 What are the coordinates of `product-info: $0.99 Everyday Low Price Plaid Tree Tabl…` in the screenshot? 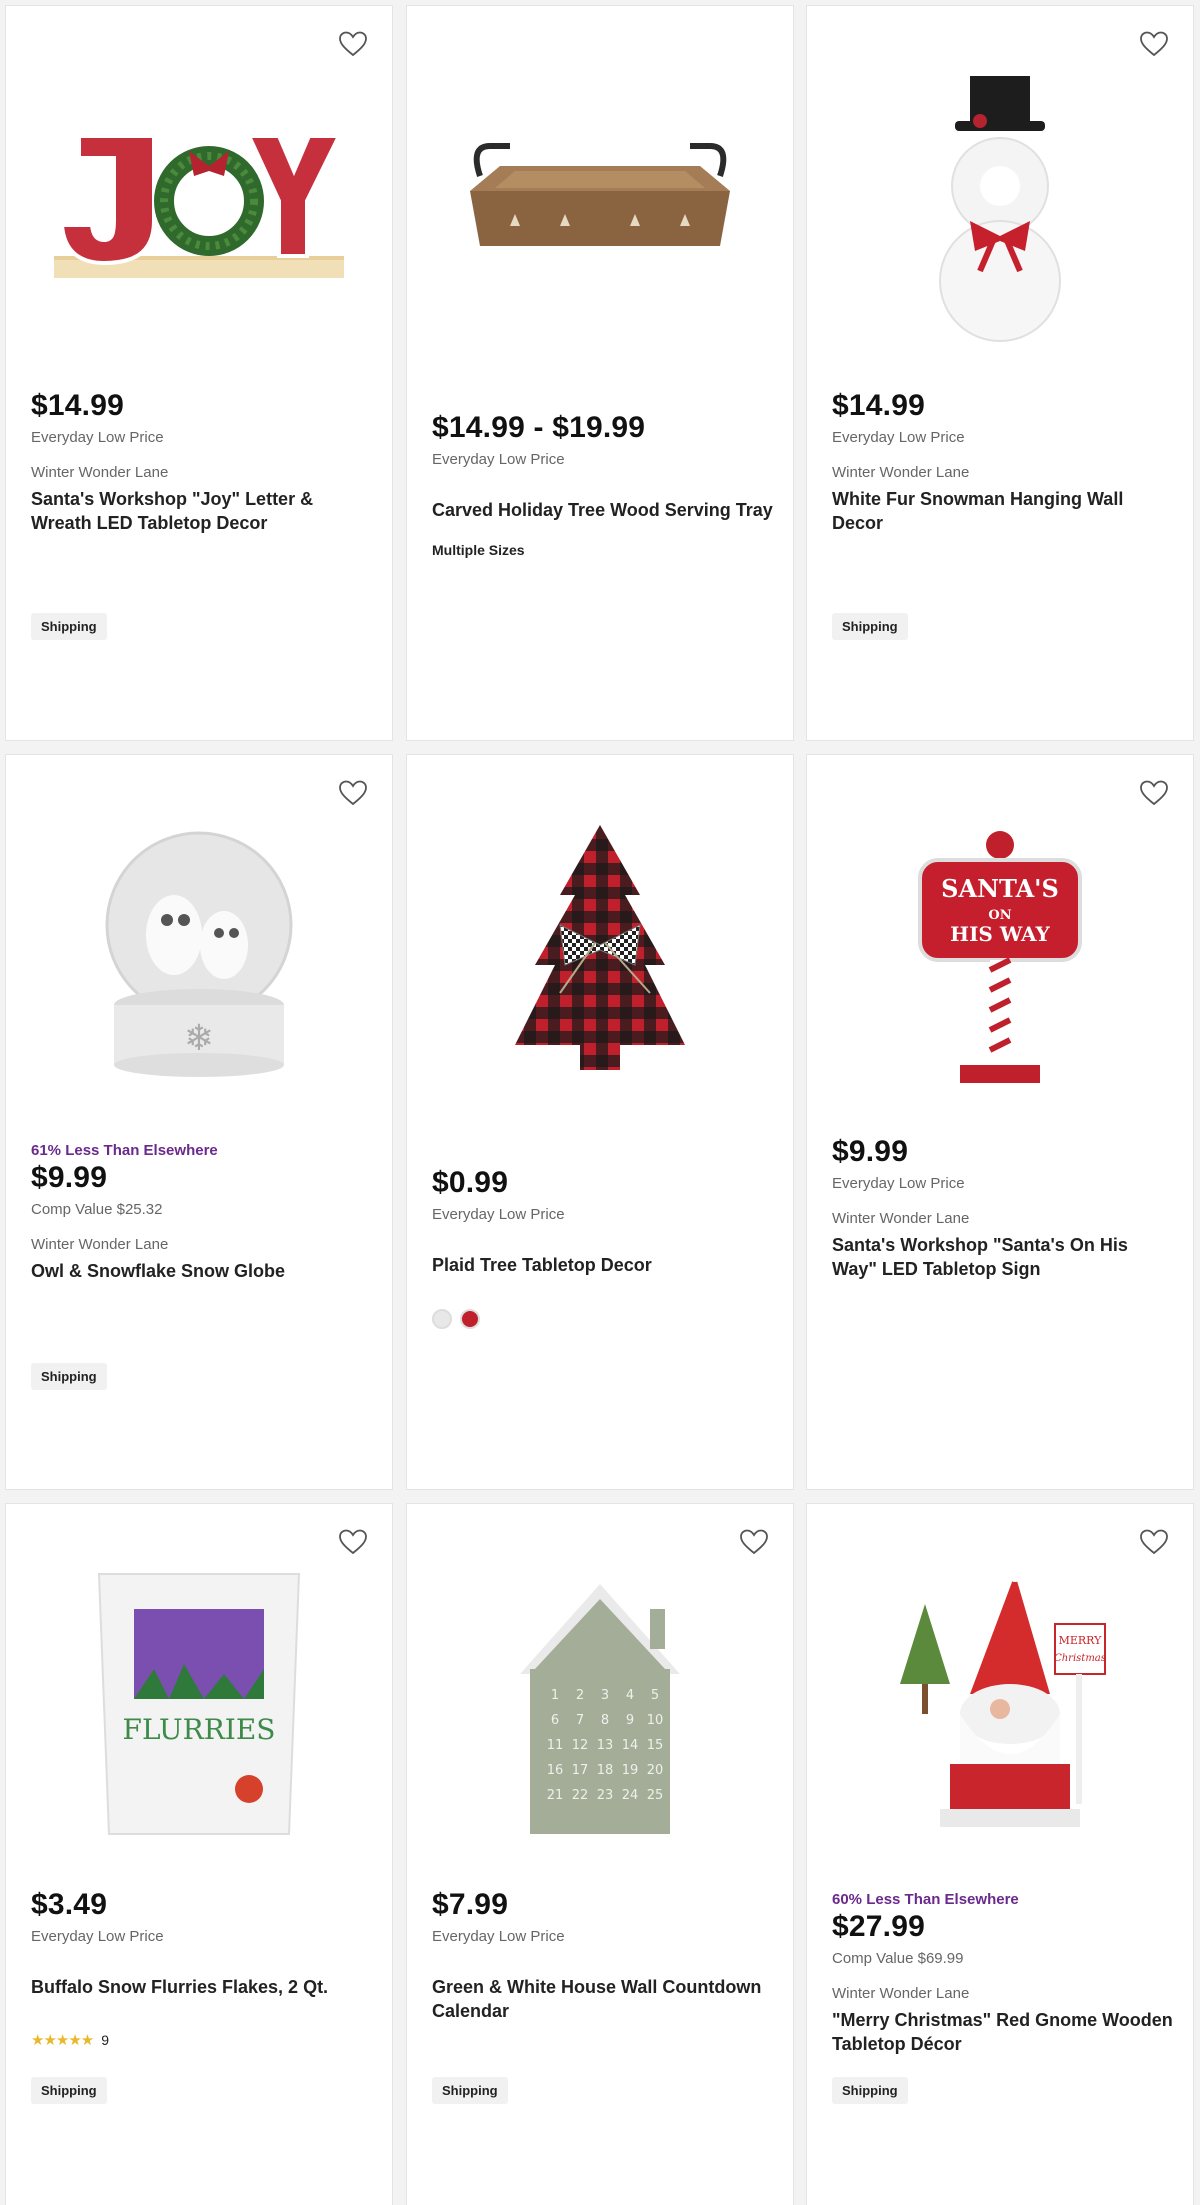 It's located at (602, 1247).